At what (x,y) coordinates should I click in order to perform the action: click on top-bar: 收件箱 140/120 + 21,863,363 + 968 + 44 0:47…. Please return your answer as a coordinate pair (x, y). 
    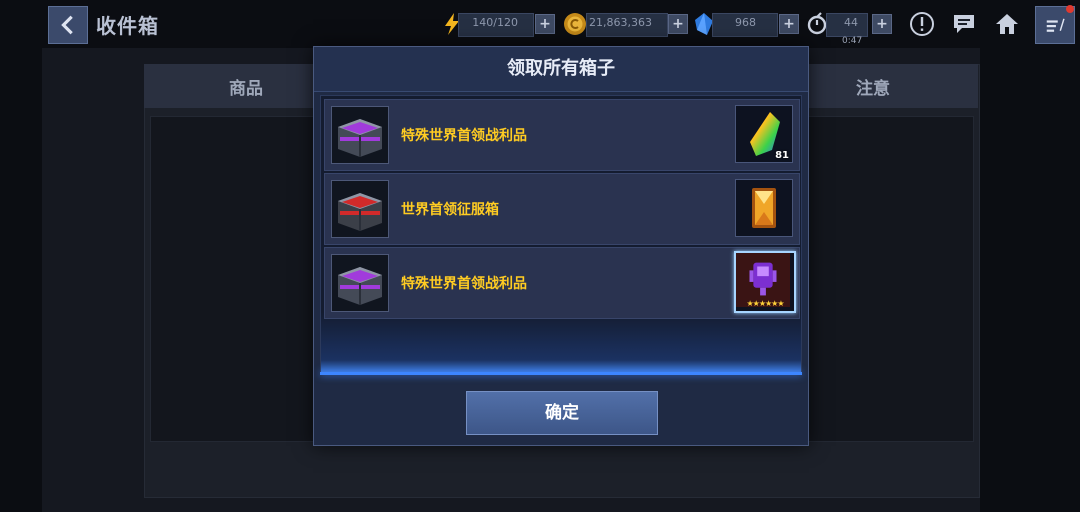
    Looking at the image, I should click on (540, 24).